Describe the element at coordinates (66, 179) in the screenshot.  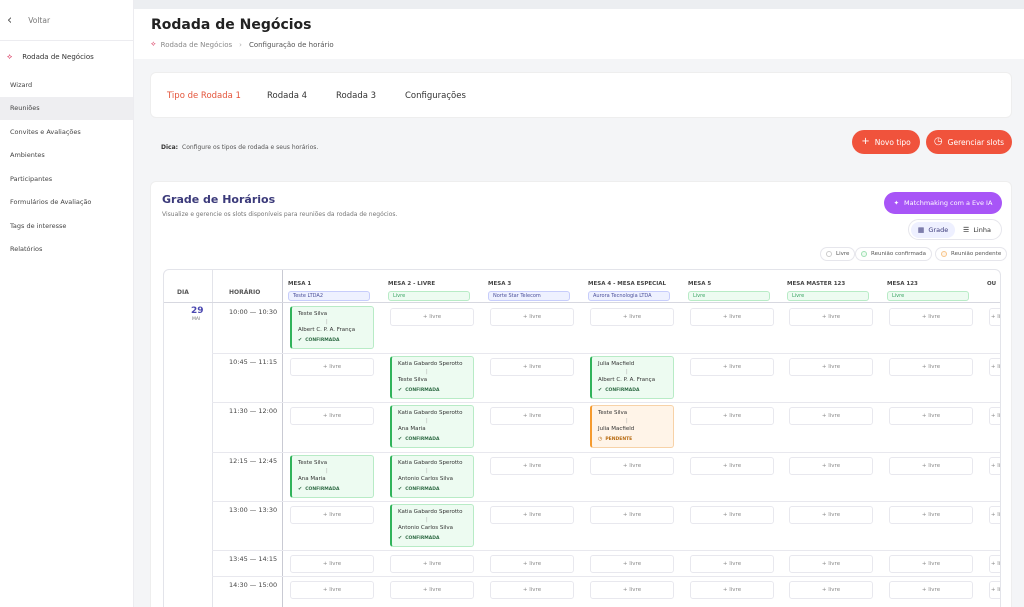
I see `sidebar-item-participantes: Participantes` at that location.